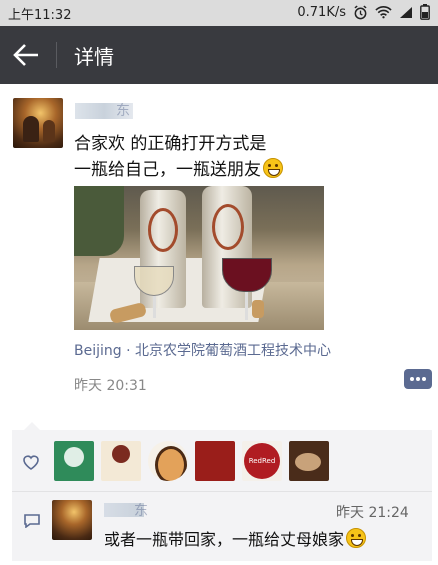 The width and height of the screenshot is (438, 565). Describe the element at coordinates (141, 510) in the screenshot. I see `commenter-name: 东` at that location.